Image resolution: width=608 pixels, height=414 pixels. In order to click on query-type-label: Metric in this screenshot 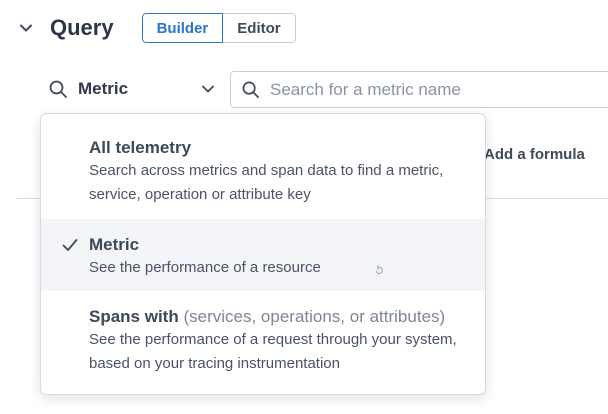, I will do `click(103, 88)`.